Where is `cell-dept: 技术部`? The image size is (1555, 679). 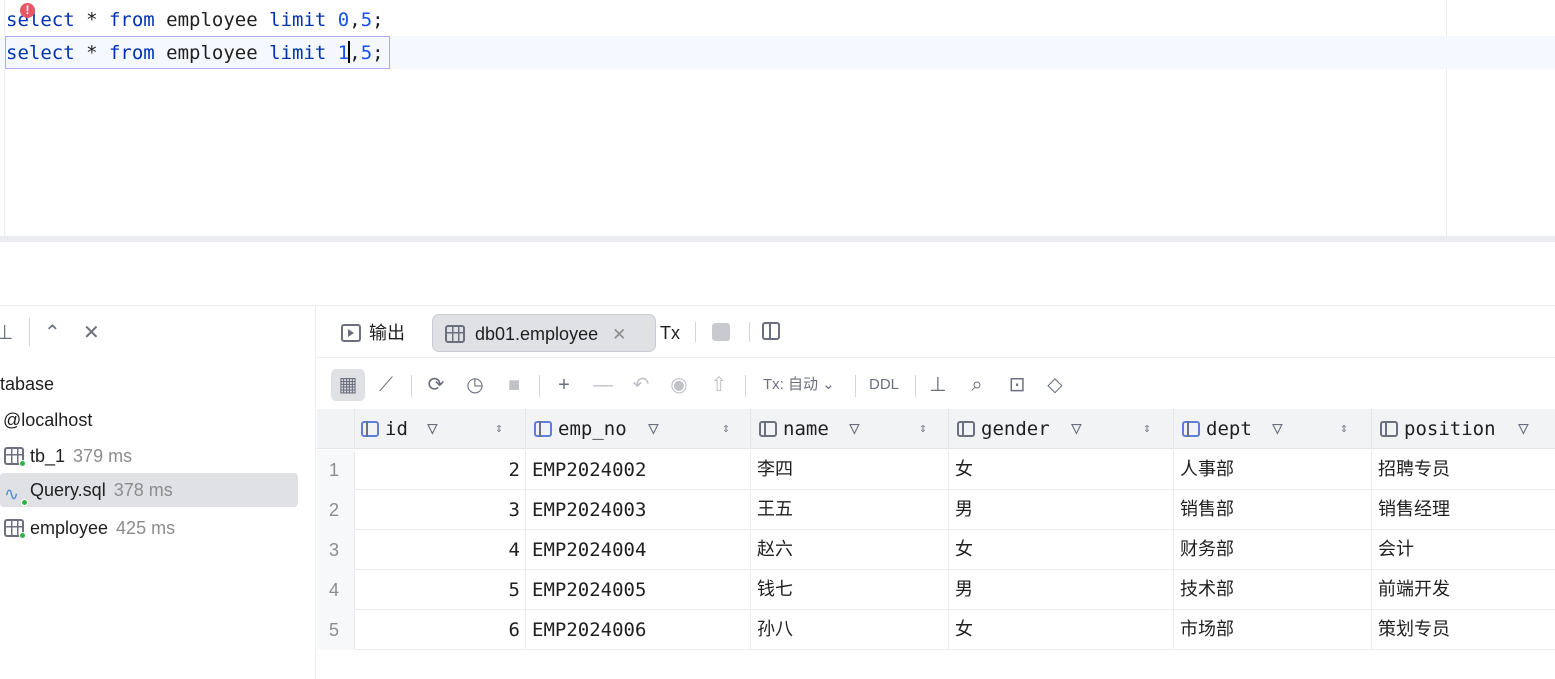
cell-dept: 技术部 is located at coordinates (1273, 590).